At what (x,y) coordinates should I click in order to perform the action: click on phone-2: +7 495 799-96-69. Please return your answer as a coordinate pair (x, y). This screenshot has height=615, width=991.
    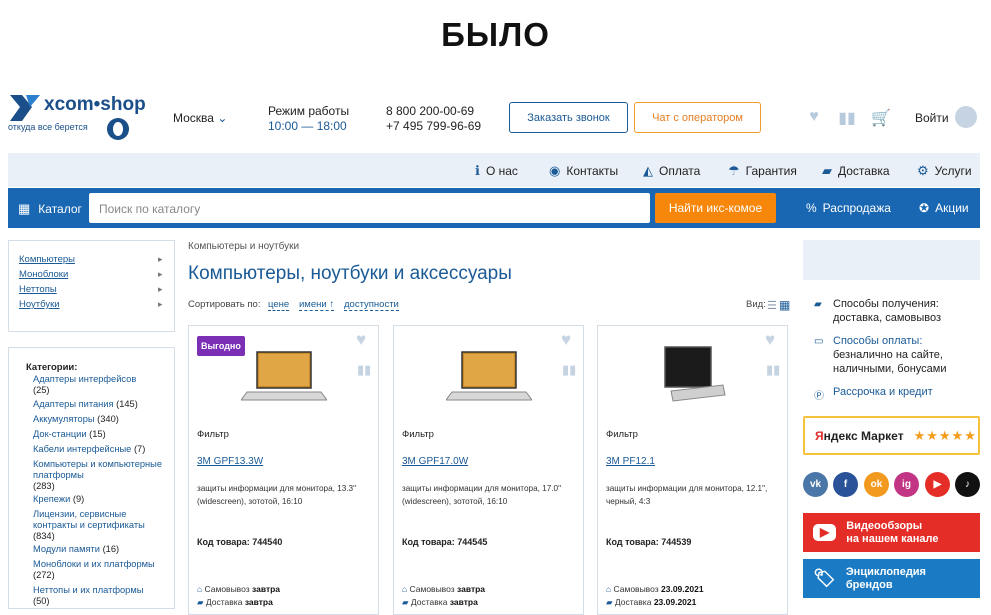
    Looking at the image, I should click on (433, 126).